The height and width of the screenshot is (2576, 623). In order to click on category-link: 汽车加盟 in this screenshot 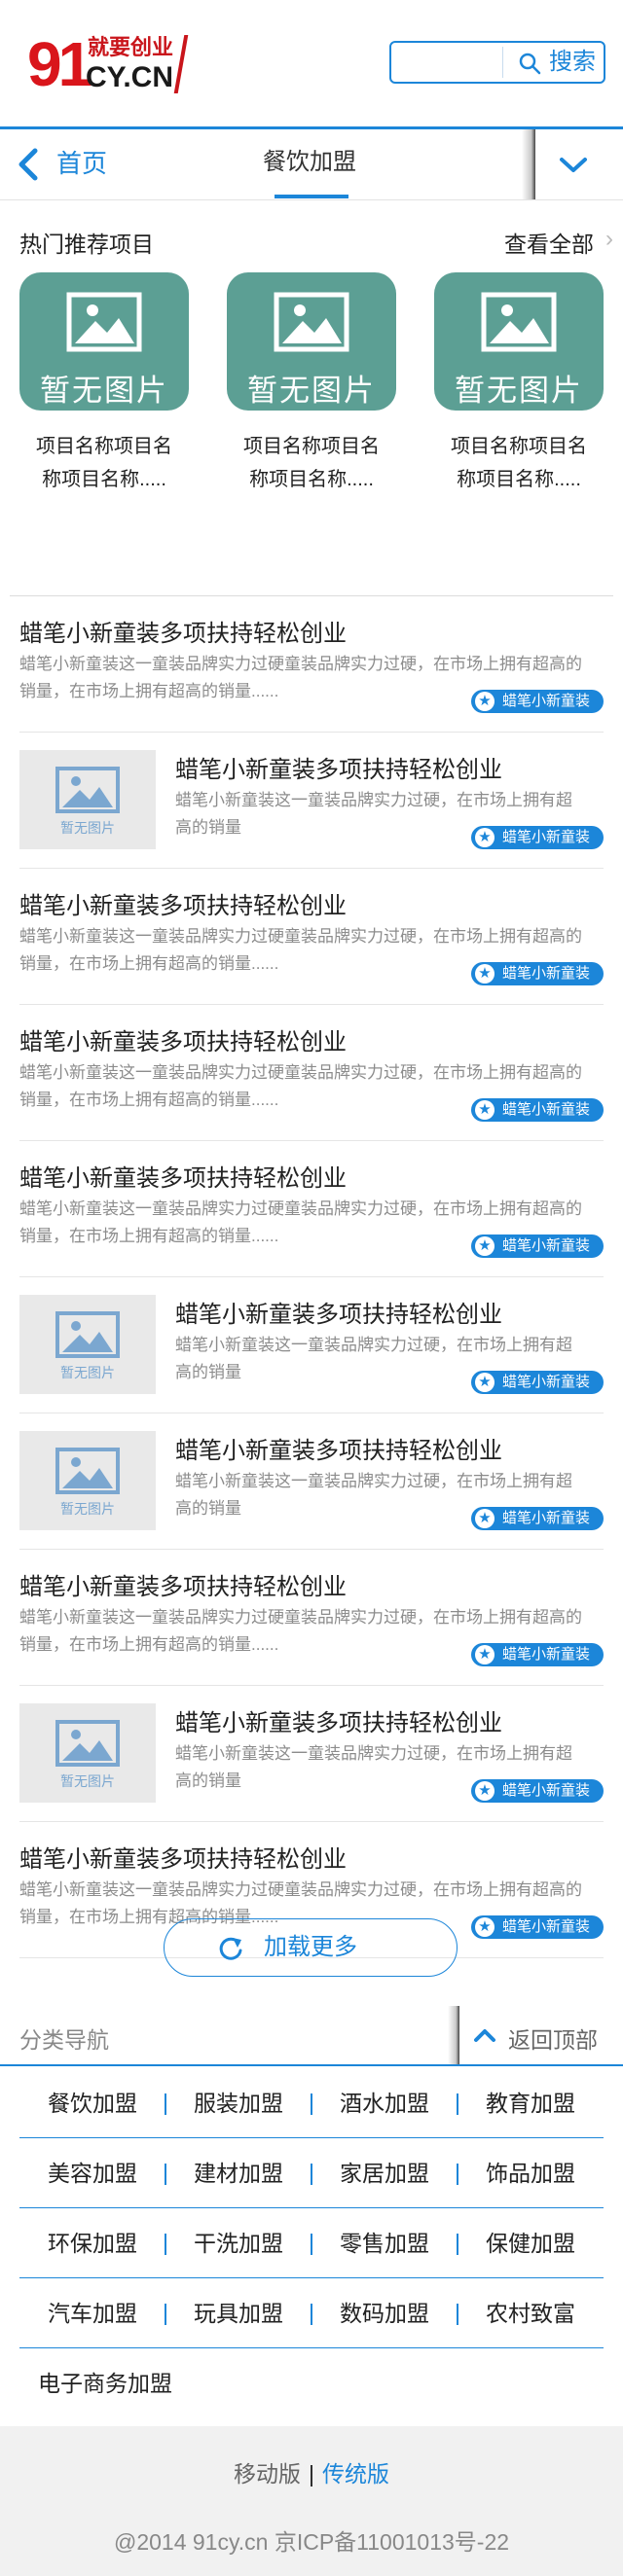, I will do `click(92, 2313)`.